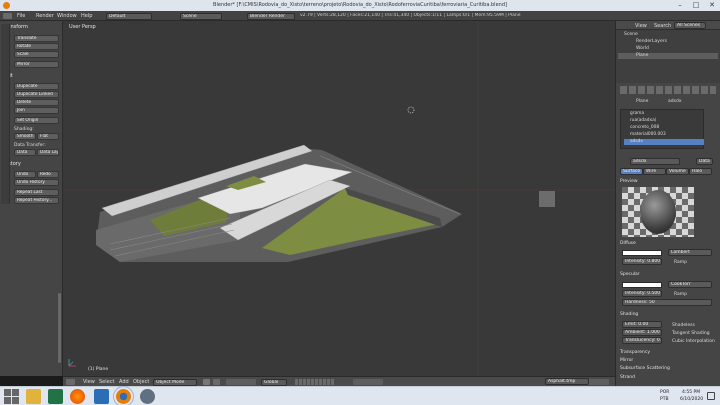  What do you see at coordinates (147, 396) in the screenshot?
I see `app-icon` at bounding box center [147, 396].